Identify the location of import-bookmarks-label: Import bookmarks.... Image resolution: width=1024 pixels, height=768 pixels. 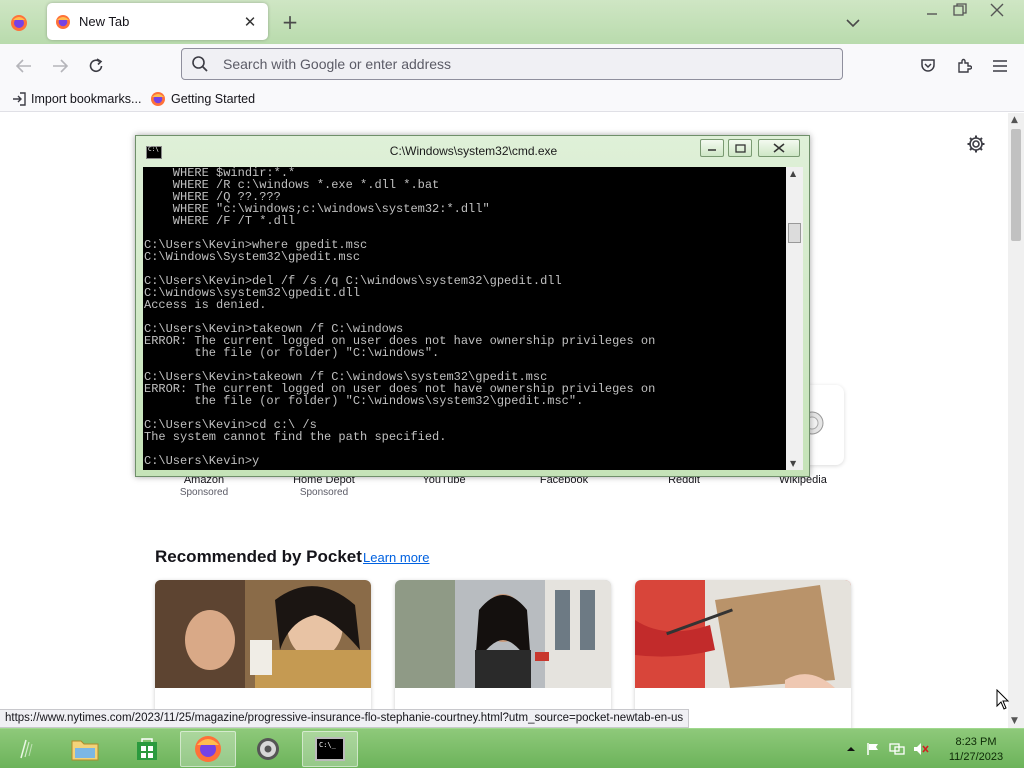
(86, 99).